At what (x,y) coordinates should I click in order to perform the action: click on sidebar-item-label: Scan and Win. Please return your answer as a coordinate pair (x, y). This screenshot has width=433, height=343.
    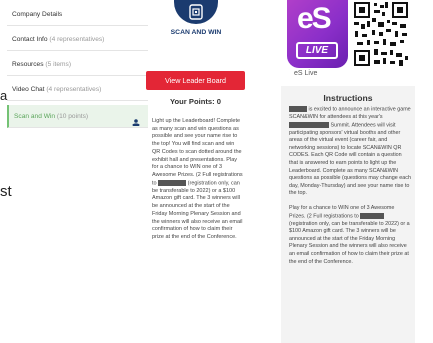
    Looking at the image, I should click on (35, 116).